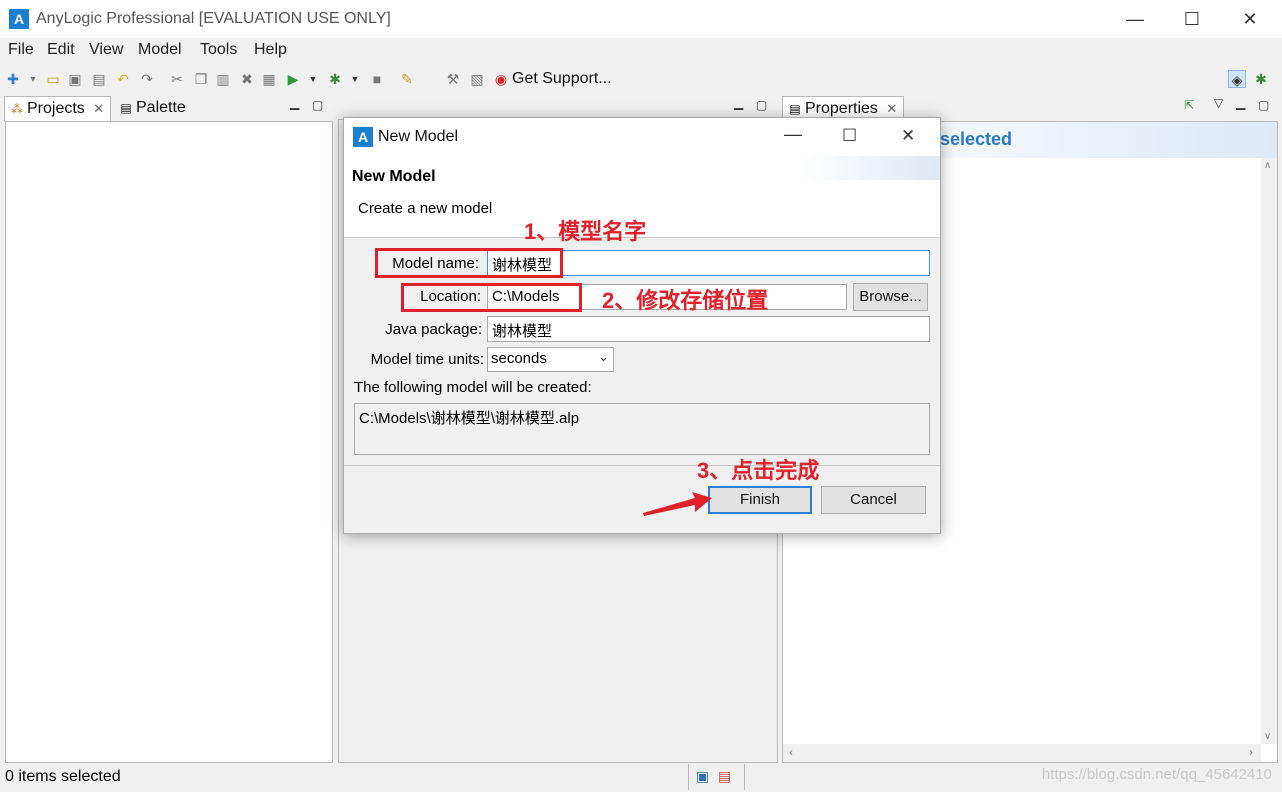 The height and width of the screenshot is (792, 1282). What do you see at coordinates (201, 79) in the screenshot?
I see `copy-icon: ❐` at bounding box center [201, 79].